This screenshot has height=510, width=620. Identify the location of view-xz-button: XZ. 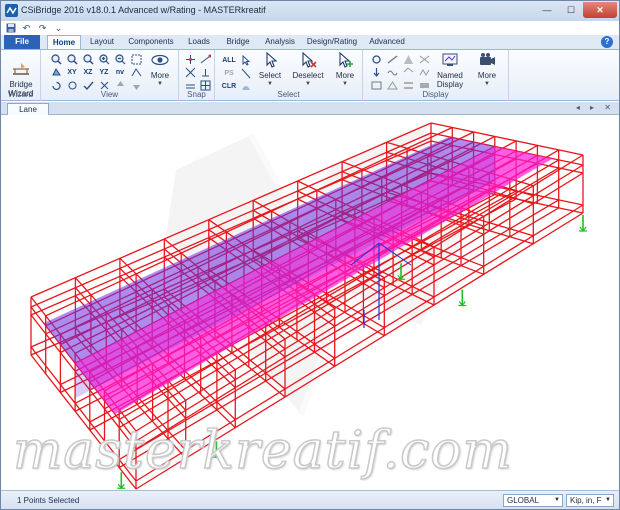
(88, 72).